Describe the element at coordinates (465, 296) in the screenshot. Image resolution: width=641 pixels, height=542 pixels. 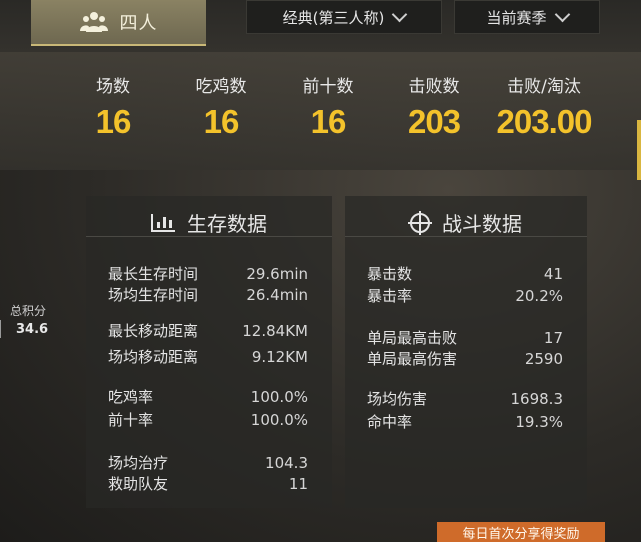
I see `stat-row: 暴击率 20.2%` at that location.